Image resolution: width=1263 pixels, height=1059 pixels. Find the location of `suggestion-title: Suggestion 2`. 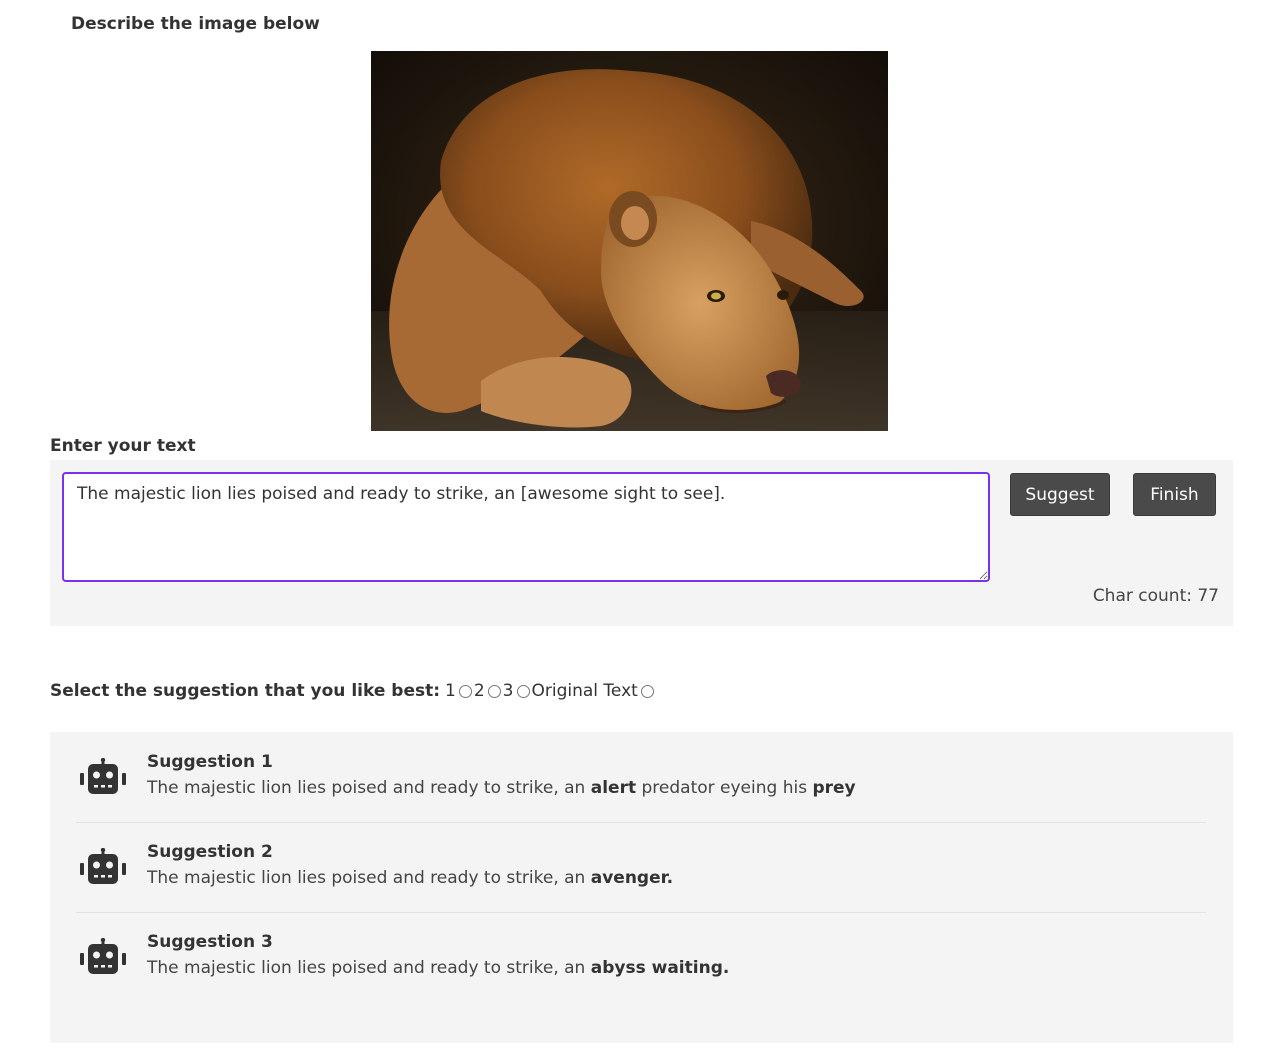

suggestion-title: Suggestion 2 is located at coordinates (210, 852).